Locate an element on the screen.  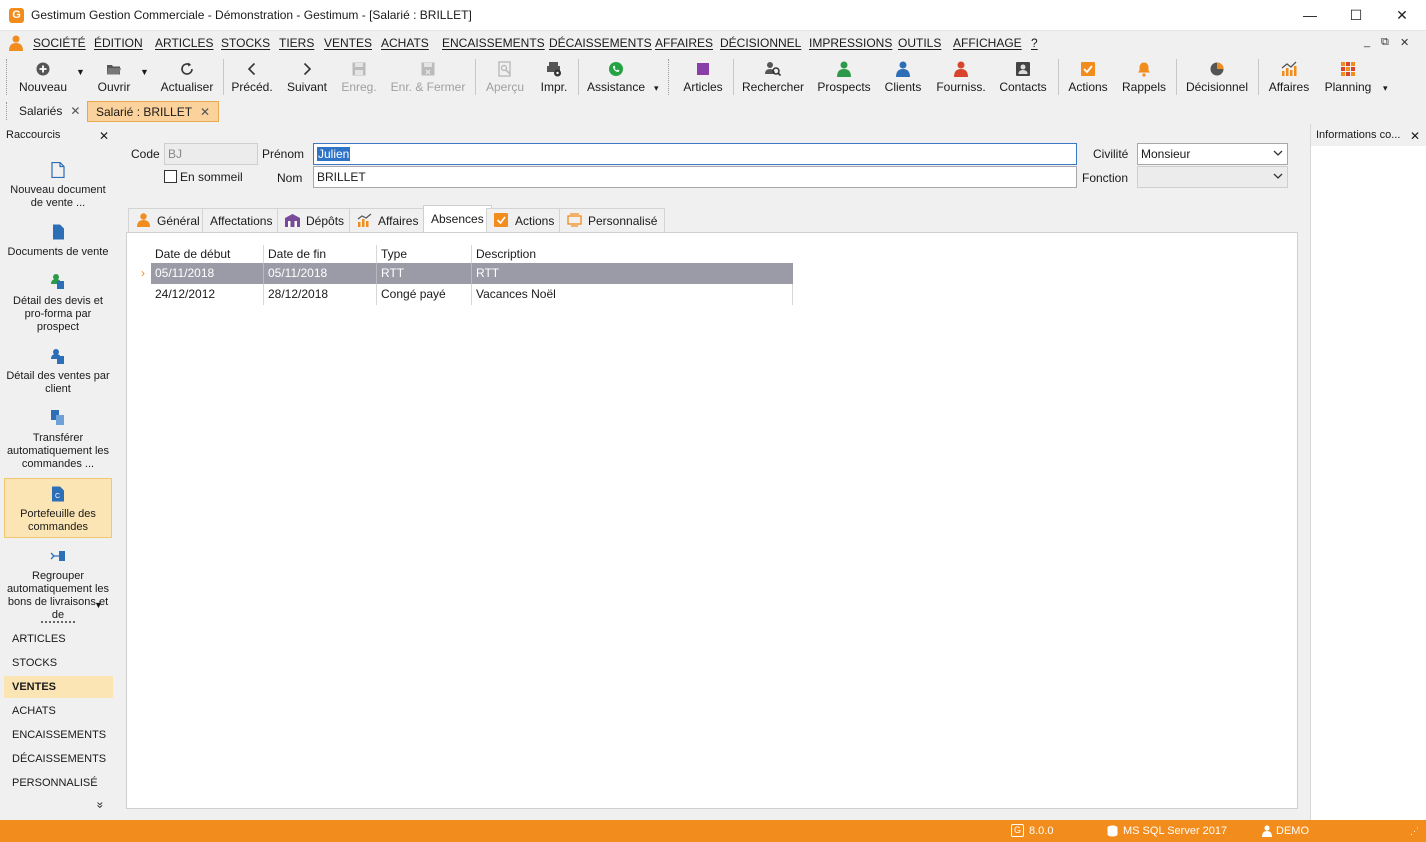
maximize-button: ☐ is located at coordinates (1356, 15).